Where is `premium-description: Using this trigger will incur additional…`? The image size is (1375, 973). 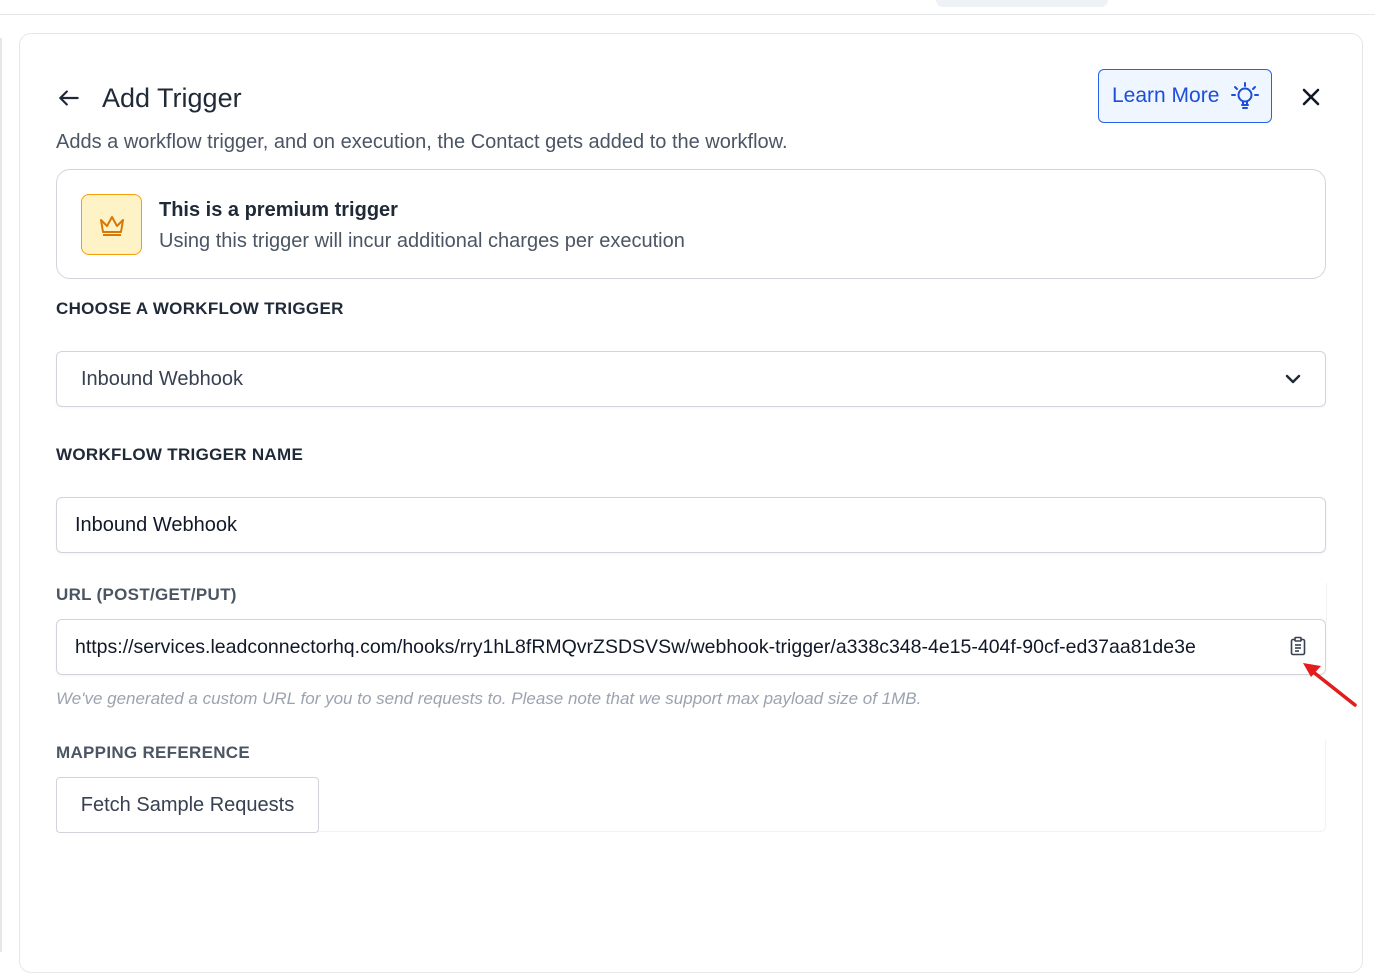
premium-description: Using this trigger will incur additional… is located at coordinates (422, 241).